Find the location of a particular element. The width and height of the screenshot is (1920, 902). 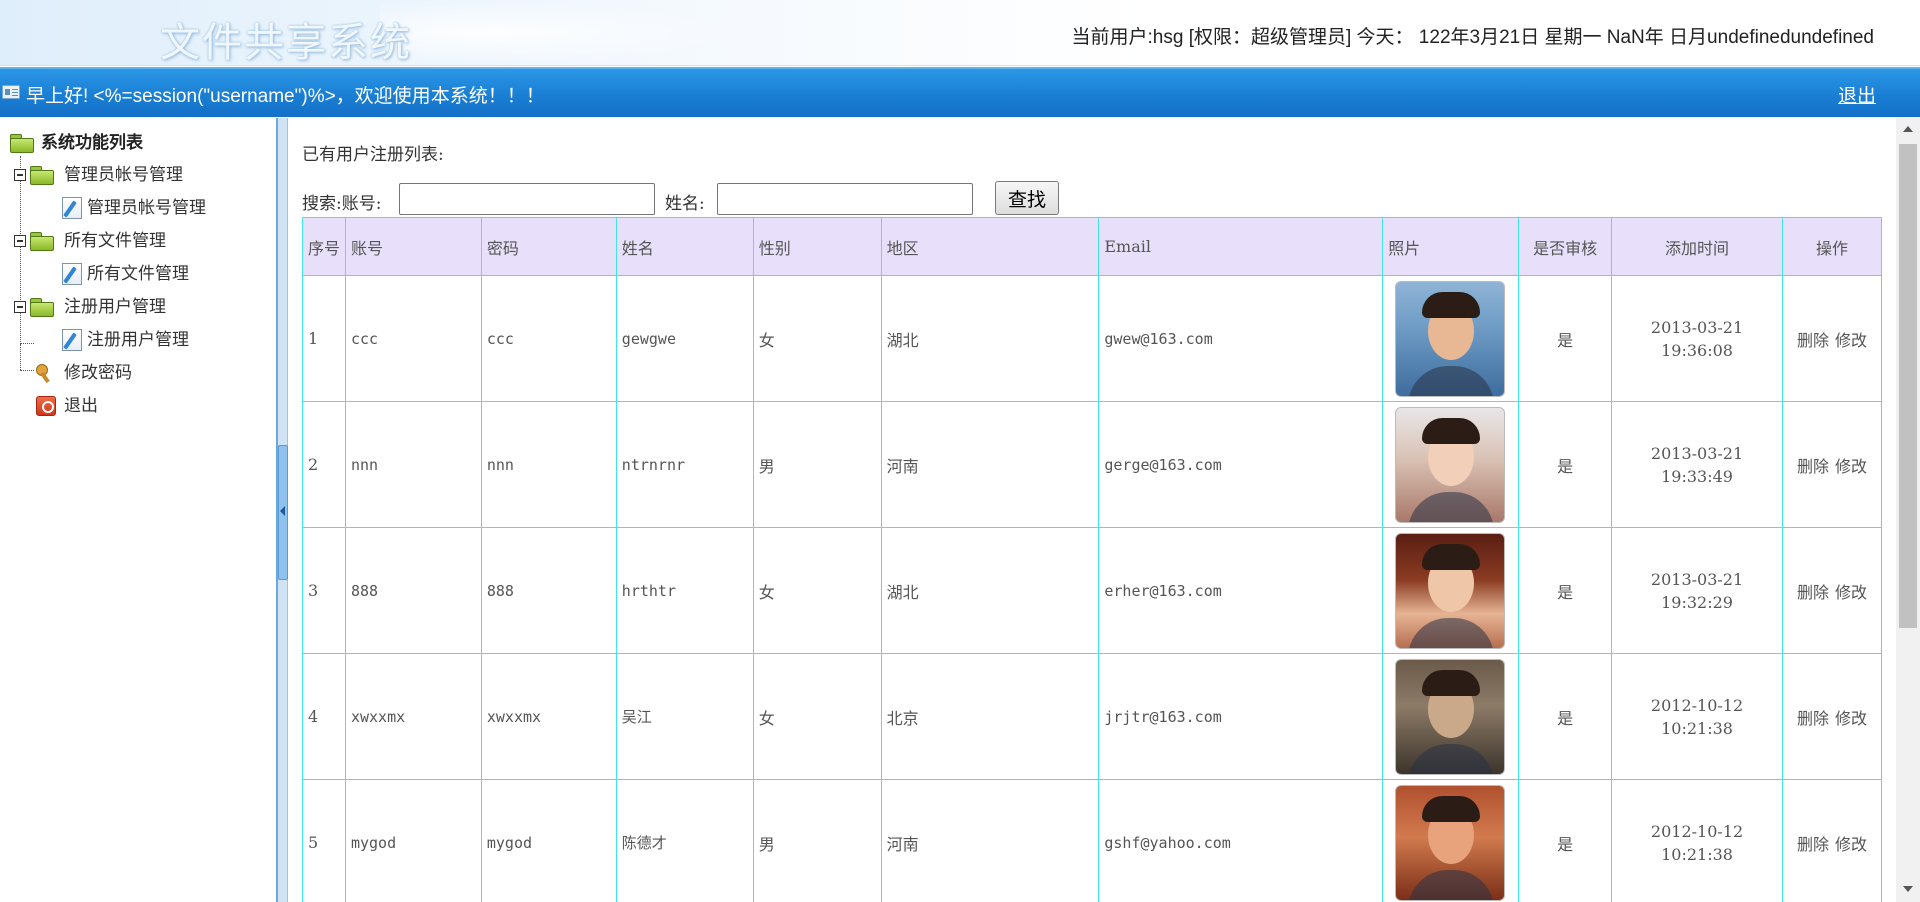

collapse-sidebar-handle is located at coordinates (283, 512).